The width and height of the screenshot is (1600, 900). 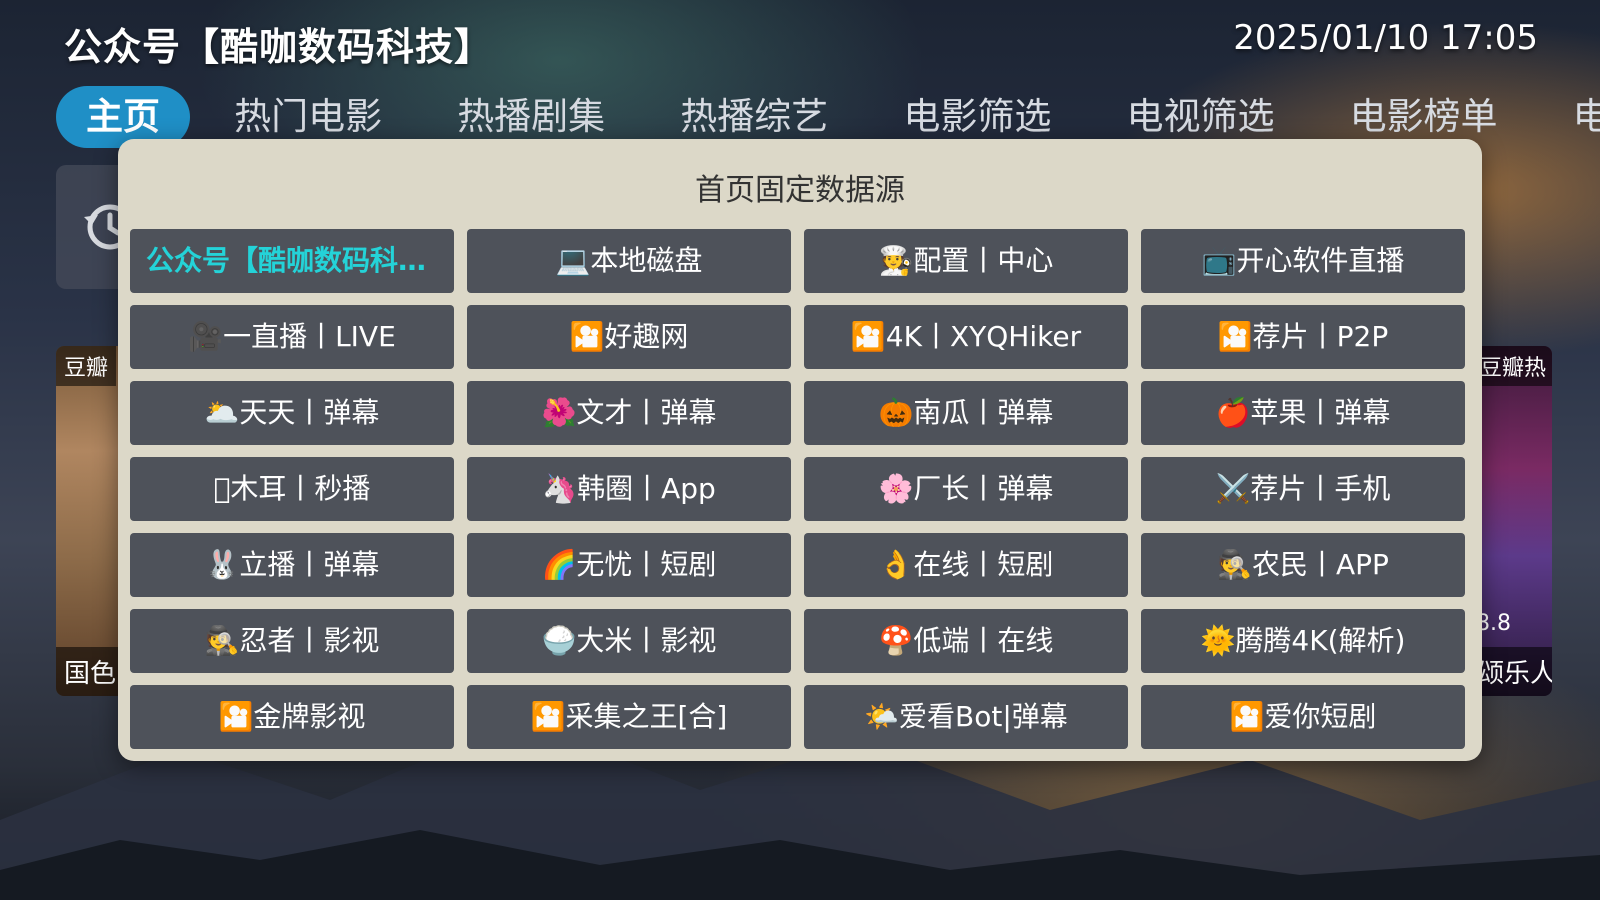 What do you see at coordinates (966, 413) in the screenshot?
I see `source-button: 🎃南瓜丨弹幕` at bounding box center [966, 413].